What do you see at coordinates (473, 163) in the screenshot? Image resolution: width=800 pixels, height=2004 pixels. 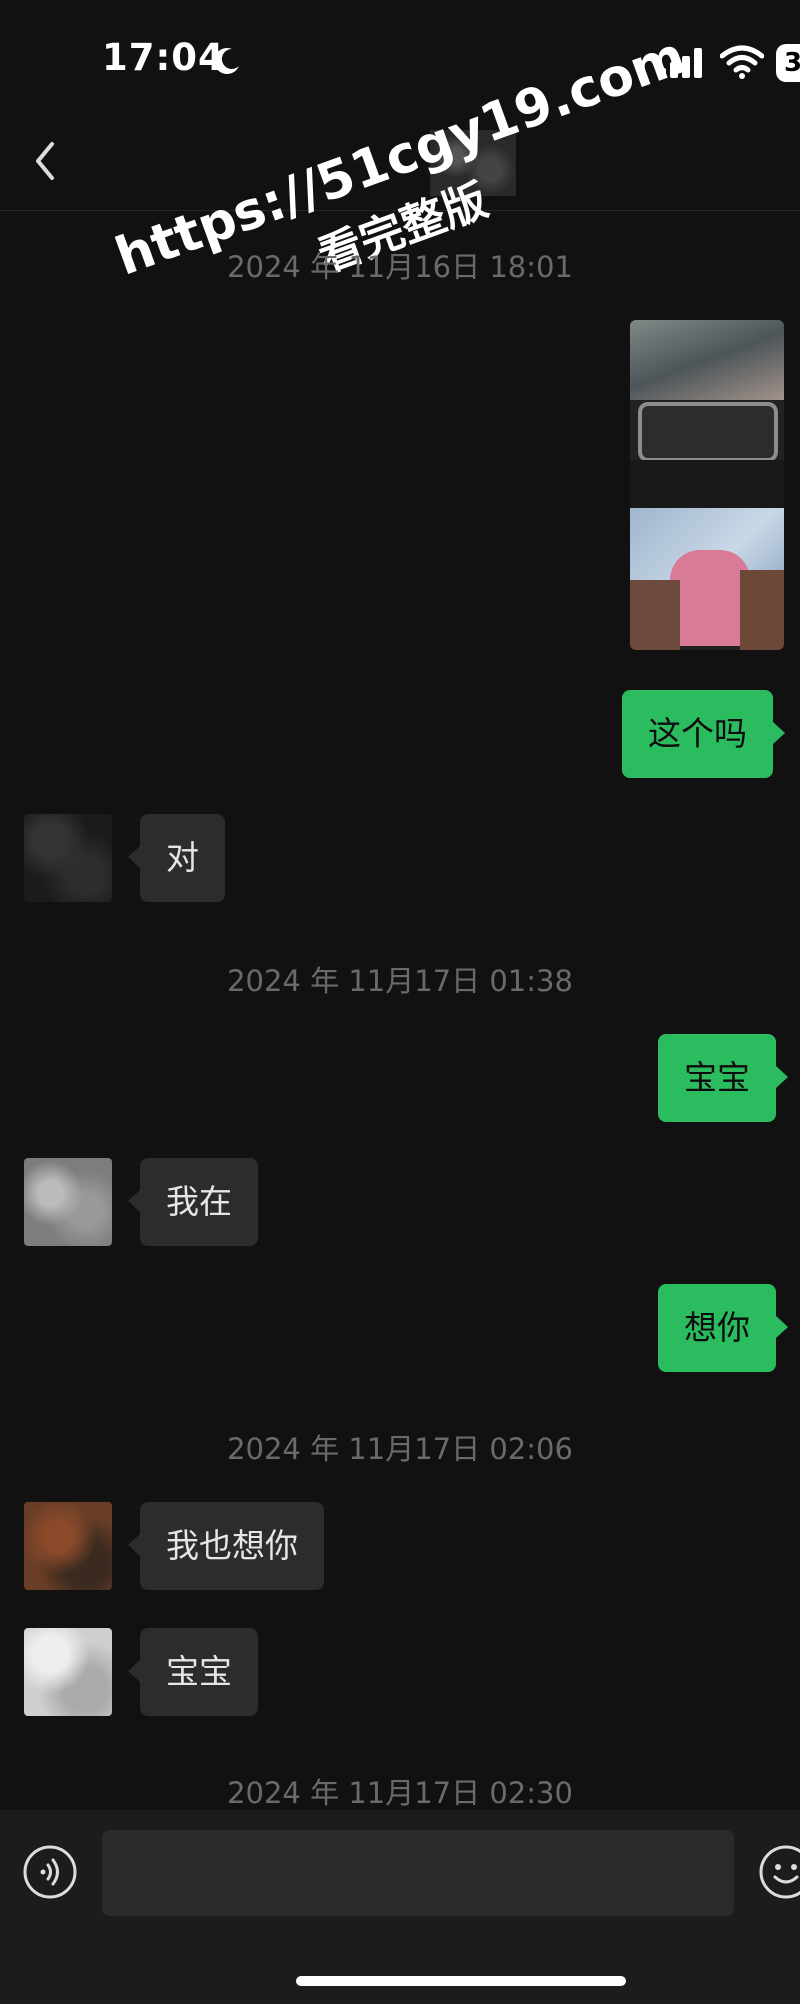 I see `contact-name-blurred` at bounding box center [473, 163].